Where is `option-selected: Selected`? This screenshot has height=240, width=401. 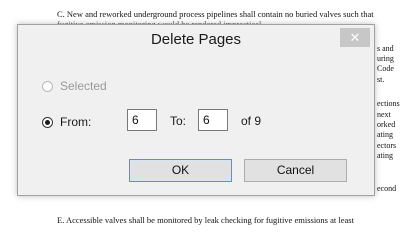
option-selected: Selected is located at coordinates (74, 86).